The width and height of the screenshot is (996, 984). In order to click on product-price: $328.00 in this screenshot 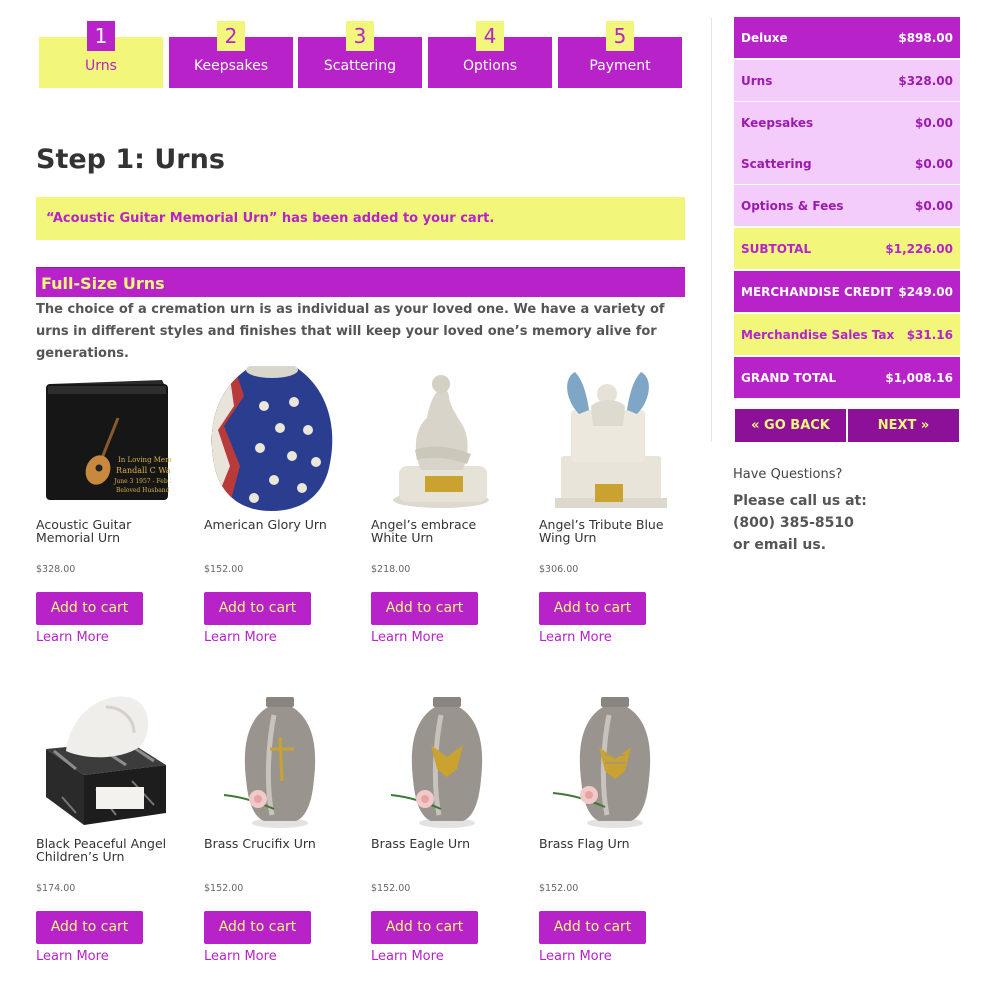, I will do `click(56, 569)`.